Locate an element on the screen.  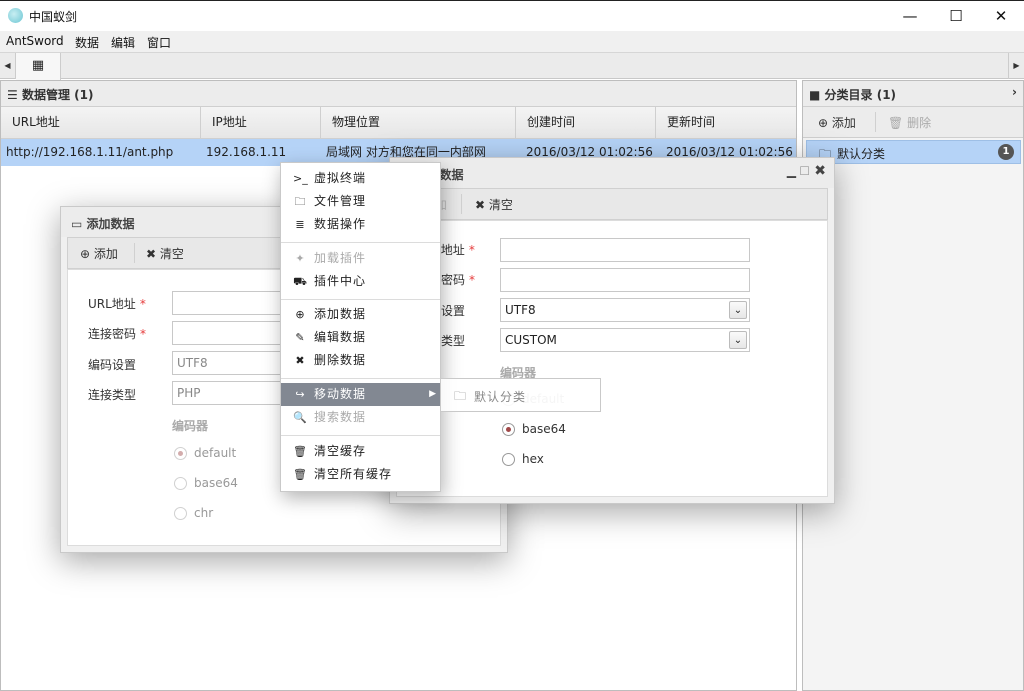
menu-item-search-data: 🔍 搜索数据 is located at coordinates (360, 417).